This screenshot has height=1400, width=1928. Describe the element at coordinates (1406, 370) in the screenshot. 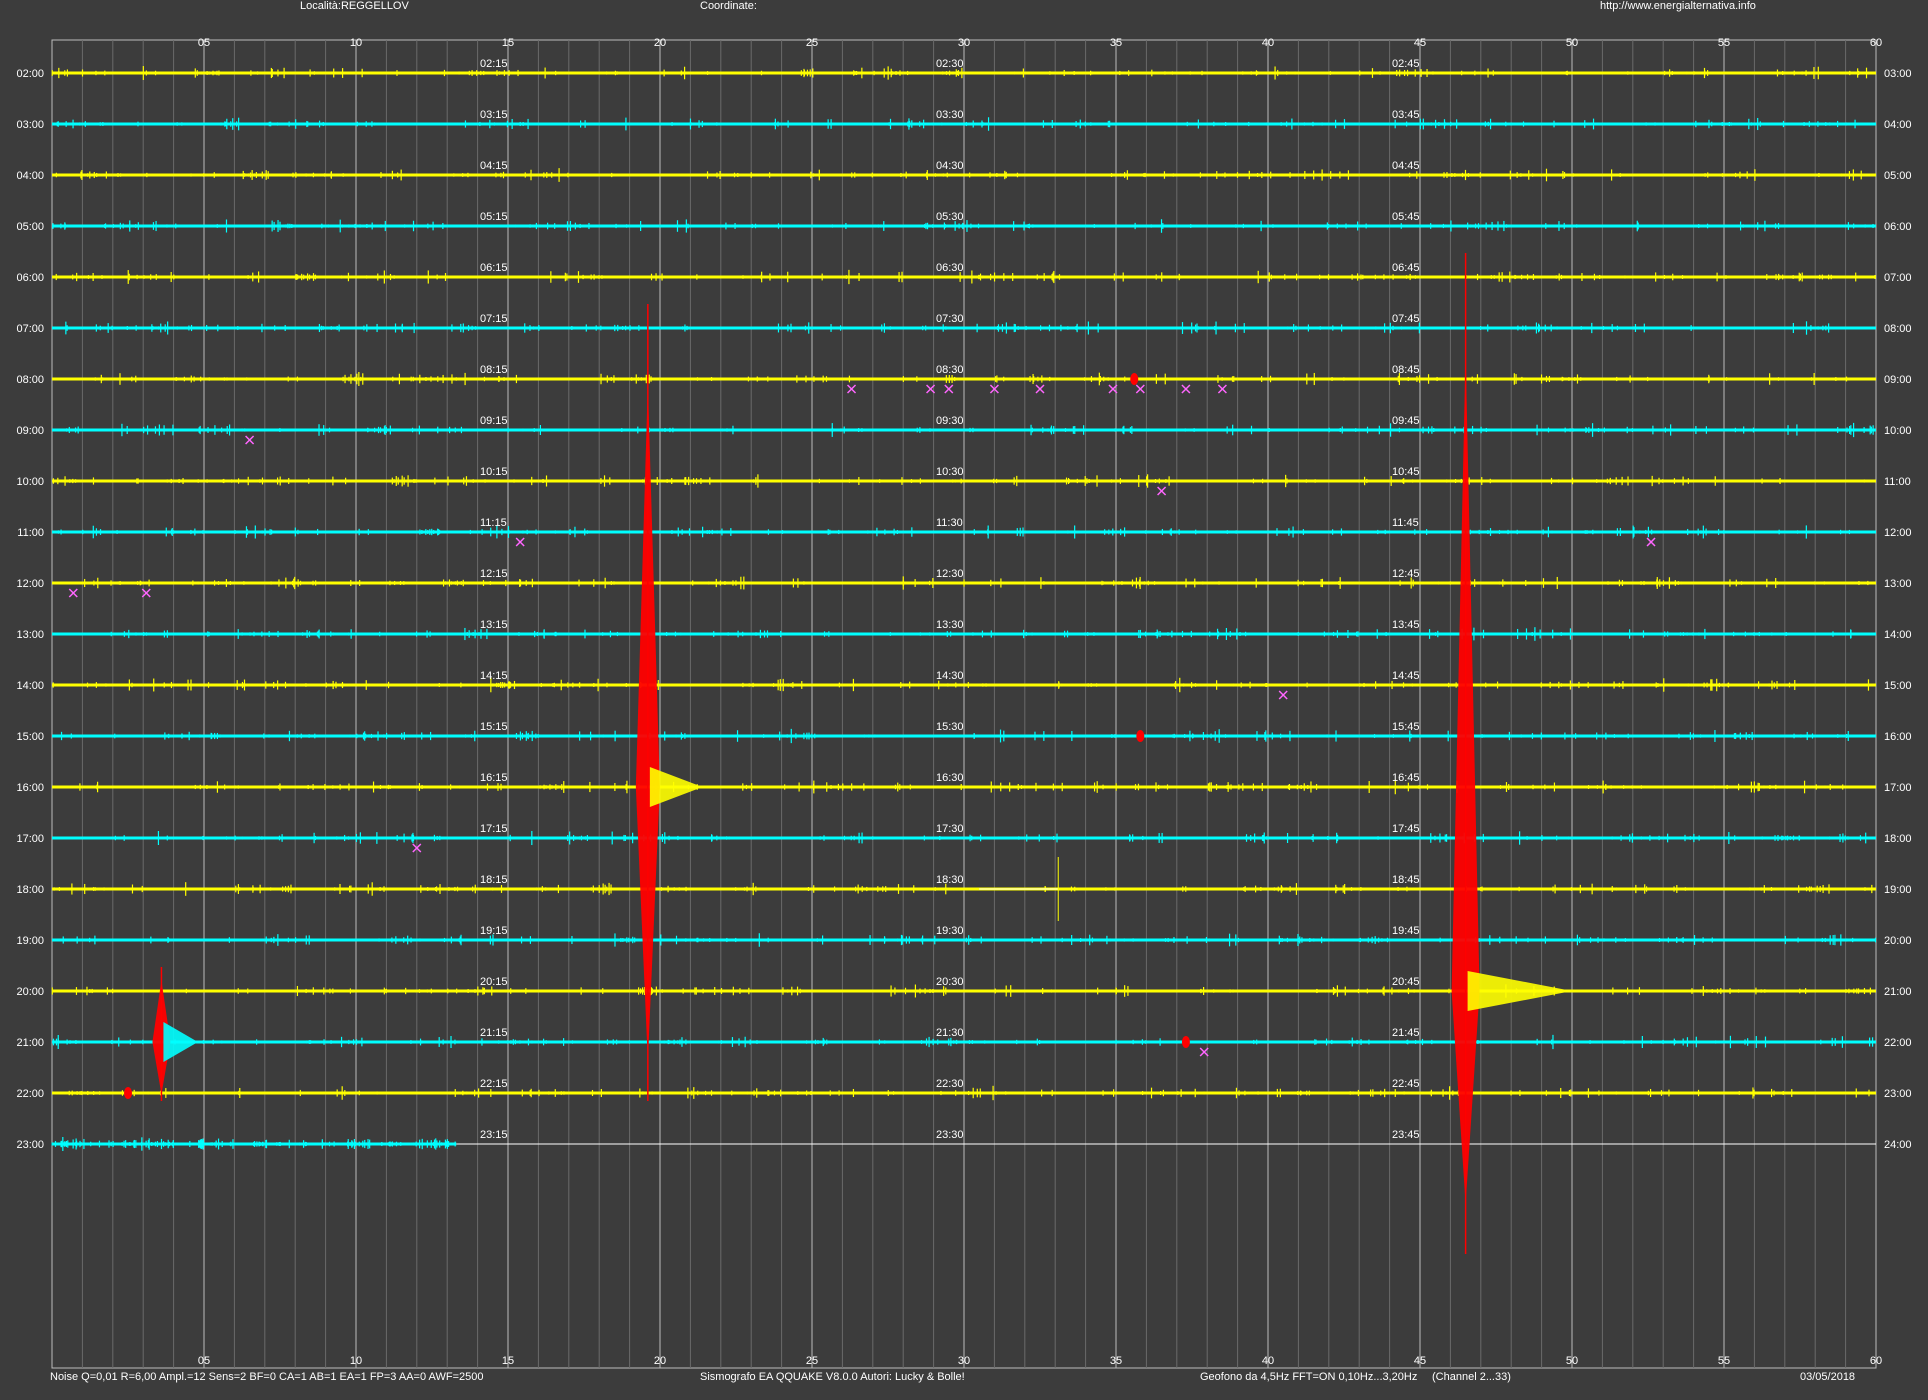

I see `row-quarter-label: 08:45` at that location.